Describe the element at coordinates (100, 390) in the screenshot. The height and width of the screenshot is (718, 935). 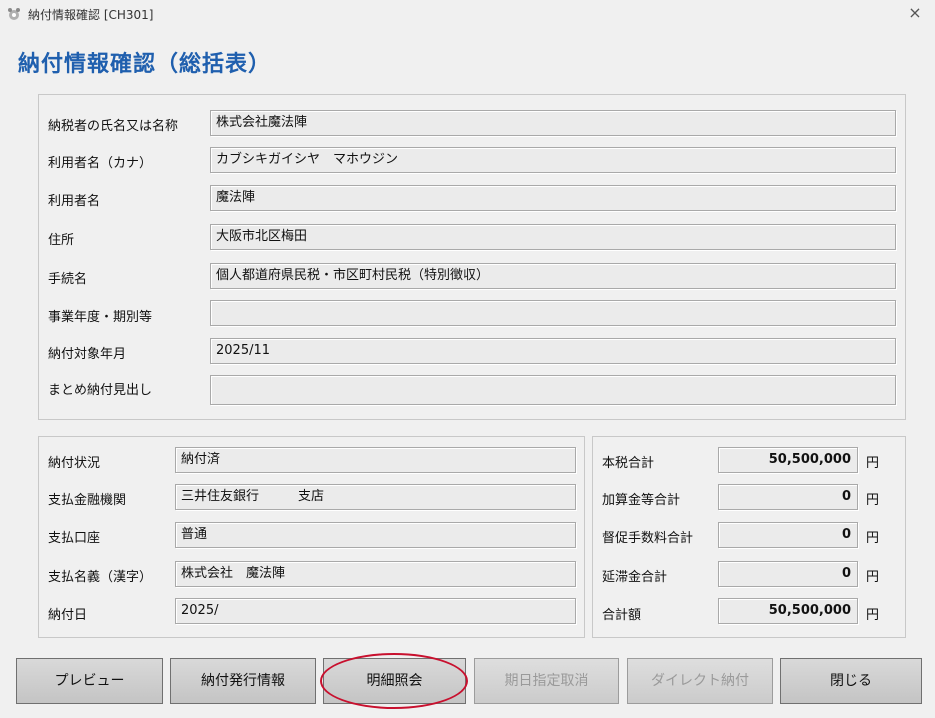
I see `bundle-heading-label: まとめ納付見出し` at that location.